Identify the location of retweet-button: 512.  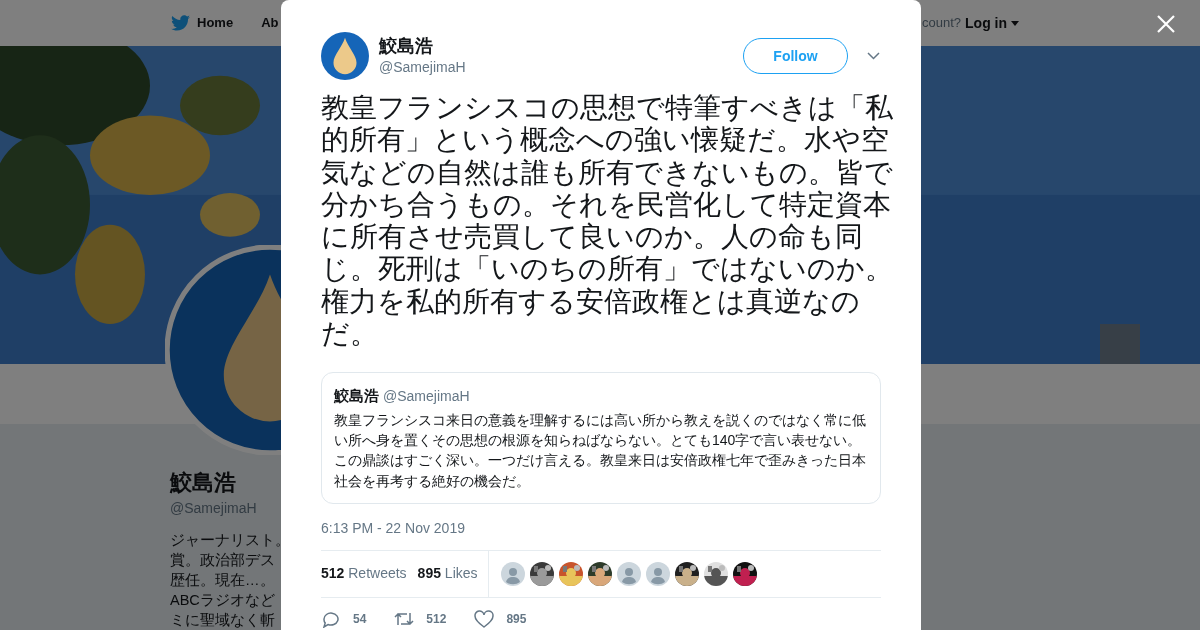
(420, 619).